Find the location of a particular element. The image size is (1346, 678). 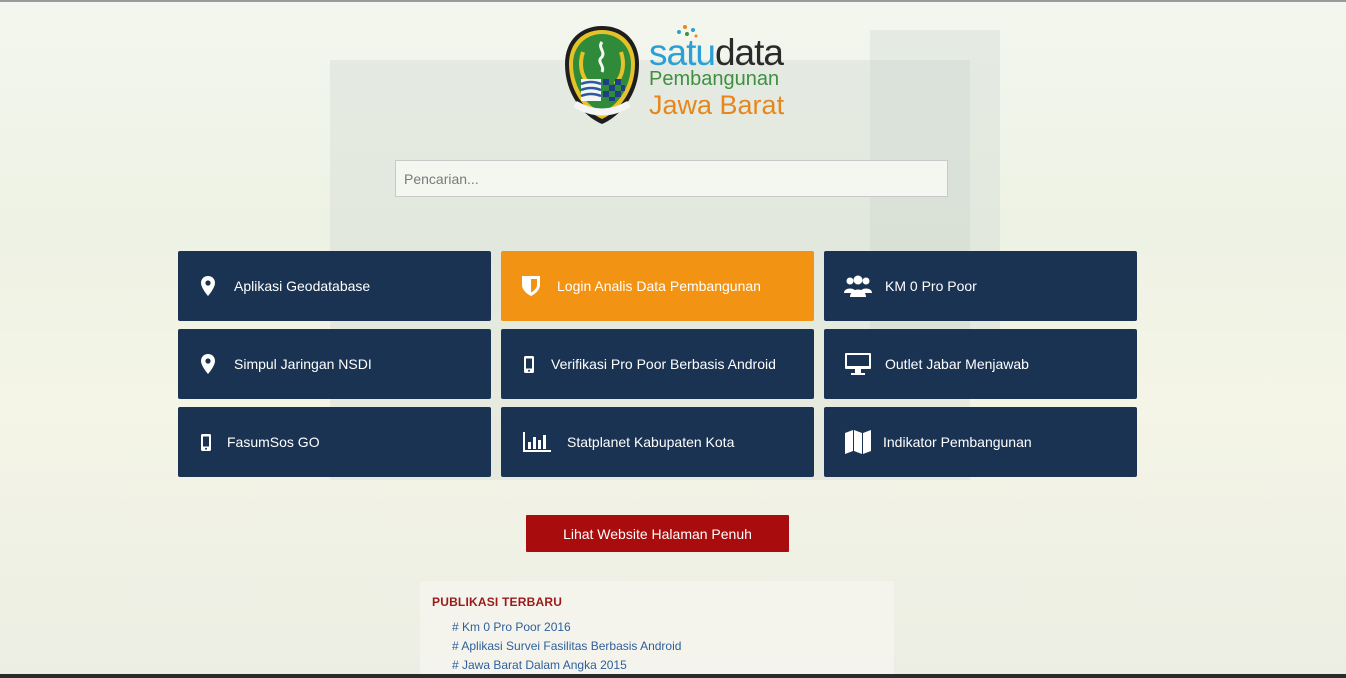

tile-login-analis: Login Analis Data Pembangunan is located at coordinates (657, 286).